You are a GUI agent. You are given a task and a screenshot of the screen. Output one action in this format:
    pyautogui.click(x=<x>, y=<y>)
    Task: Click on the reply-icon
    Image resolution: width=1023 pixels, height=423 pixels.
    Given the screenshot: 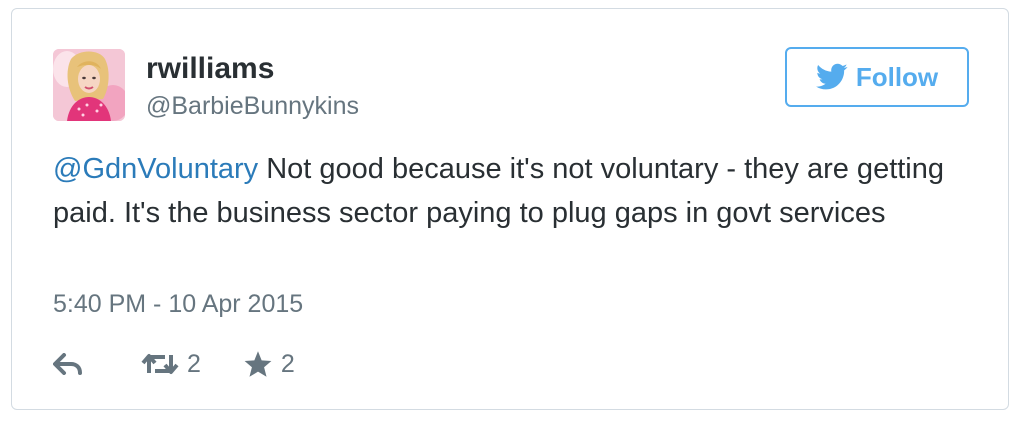 What is the action you would take?
    pyautogui.click(x=67, y=364)
    